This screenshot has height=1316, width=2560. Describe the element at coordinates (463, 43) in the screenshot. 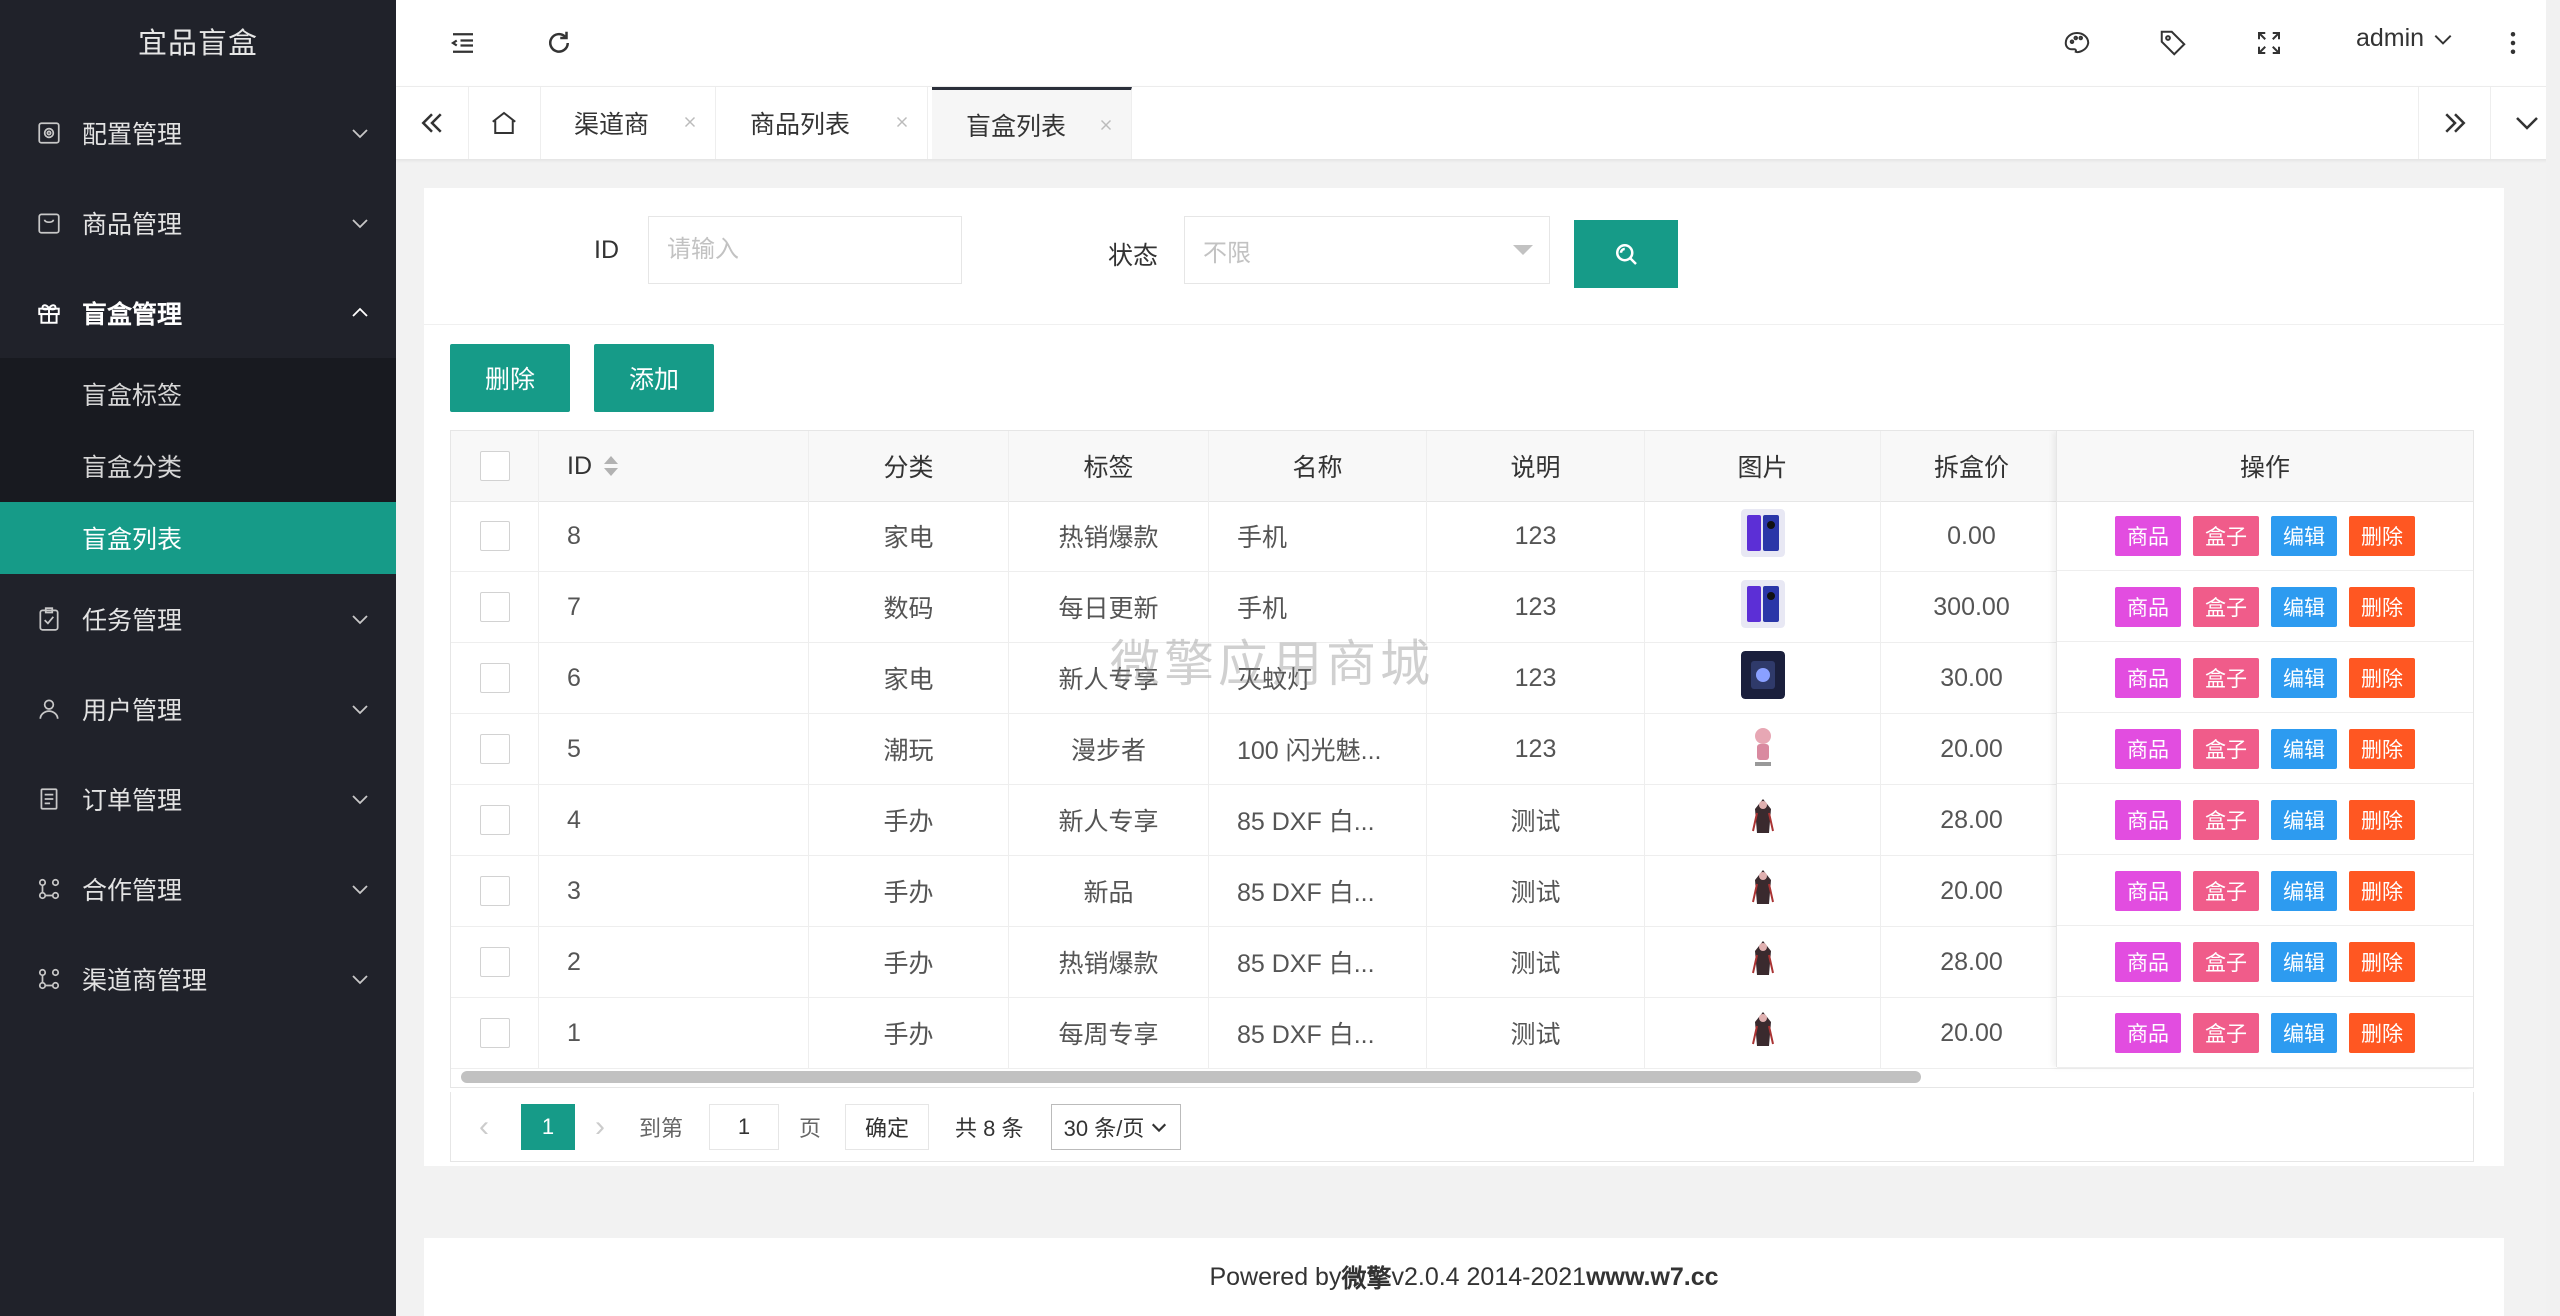

I see `menu-collapse-icon` at that location.